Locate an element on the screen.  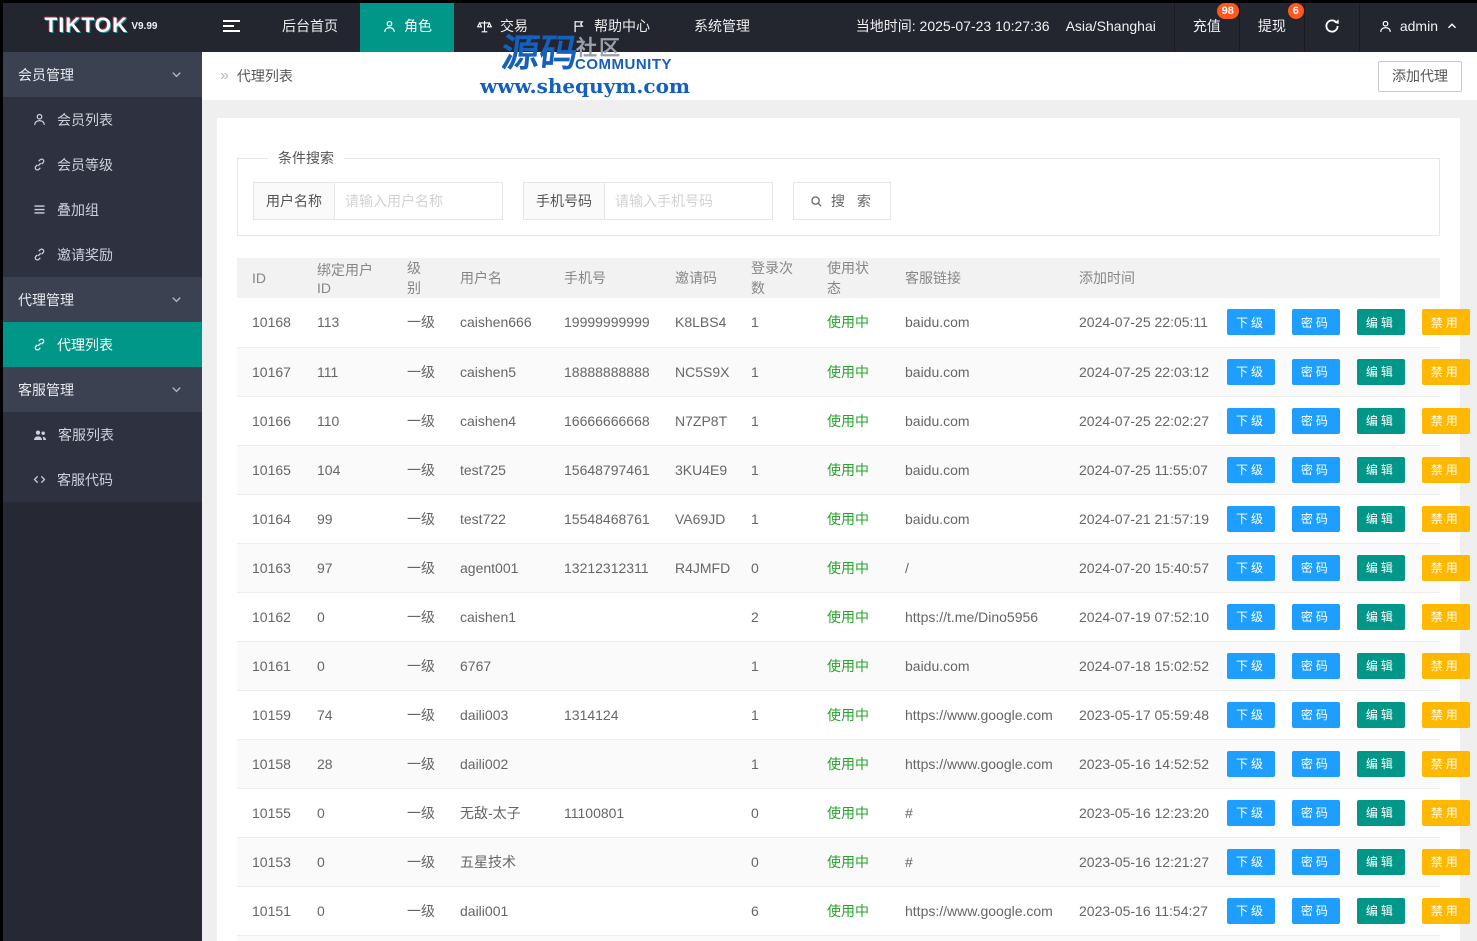
menu-toggle-icon is located at coordinates (231, 26).